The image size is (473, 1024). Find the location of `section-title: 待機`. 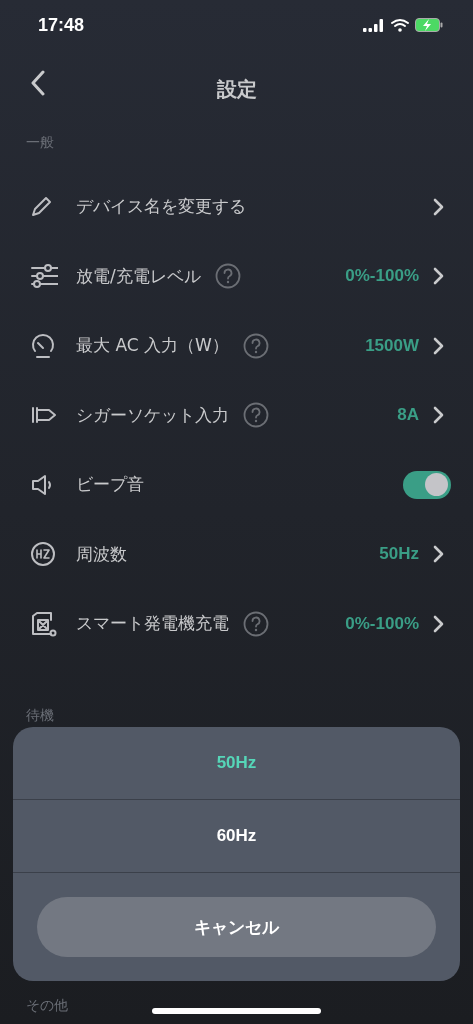

section-title: 待機 is located at coordinates (40, 715).